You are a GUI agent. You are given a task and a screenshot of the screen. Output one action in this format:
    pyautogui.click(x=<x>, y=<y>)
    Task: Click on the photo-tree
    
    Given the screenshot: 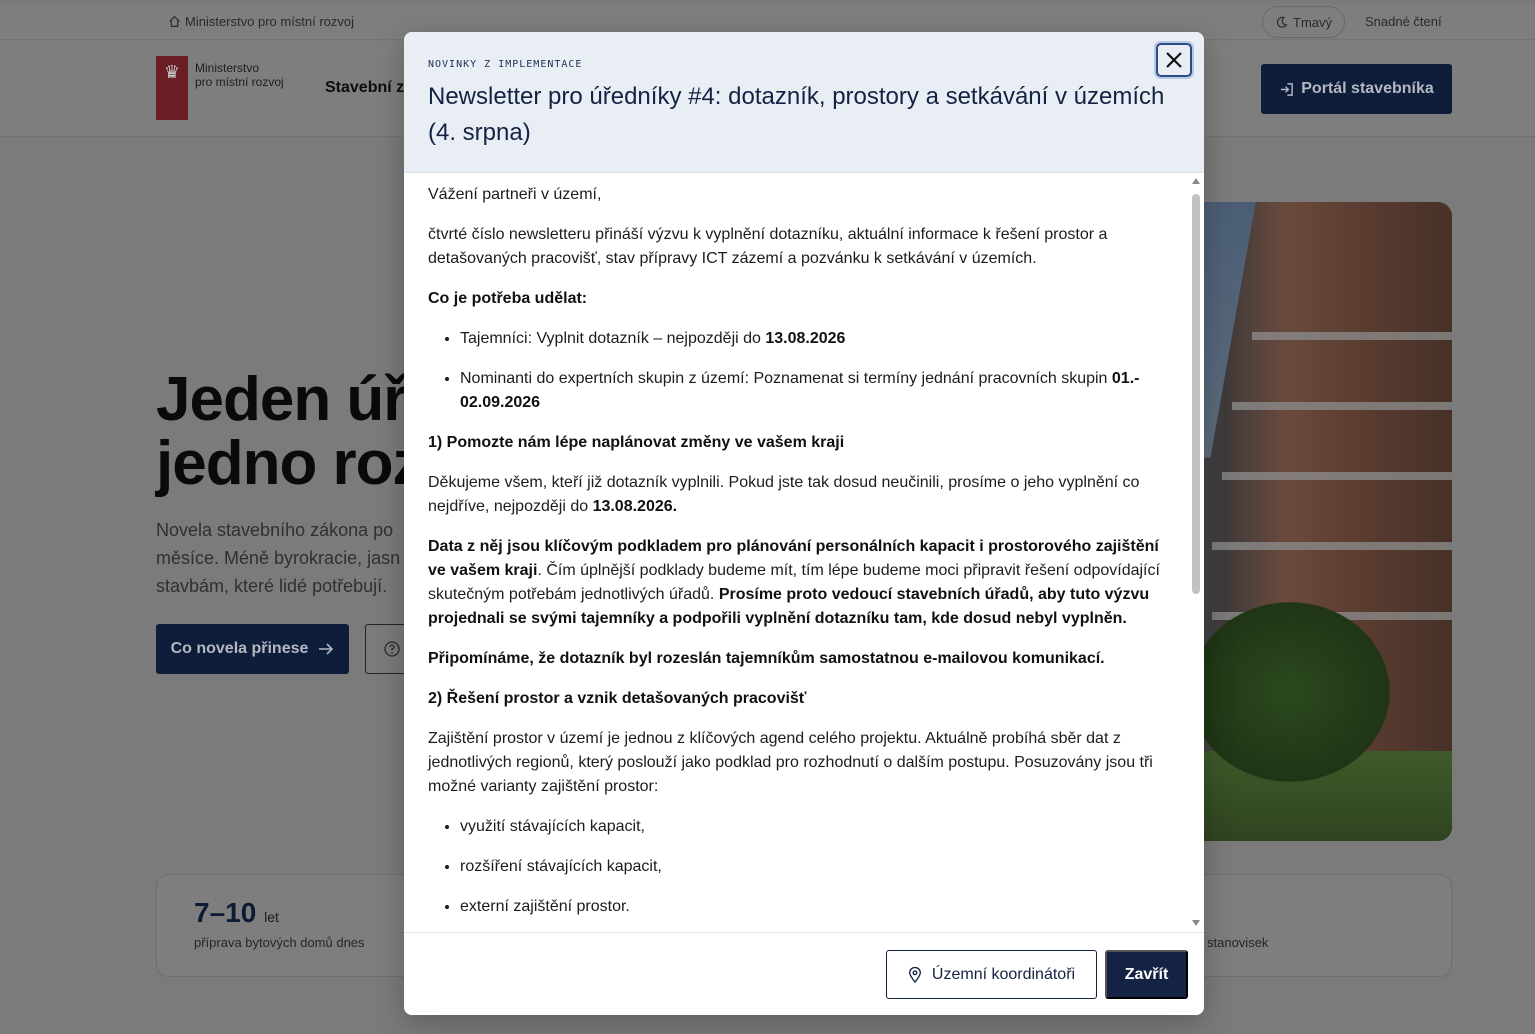 What is the action you would take?
    pyautogui.click(x=1290, y=692)
    